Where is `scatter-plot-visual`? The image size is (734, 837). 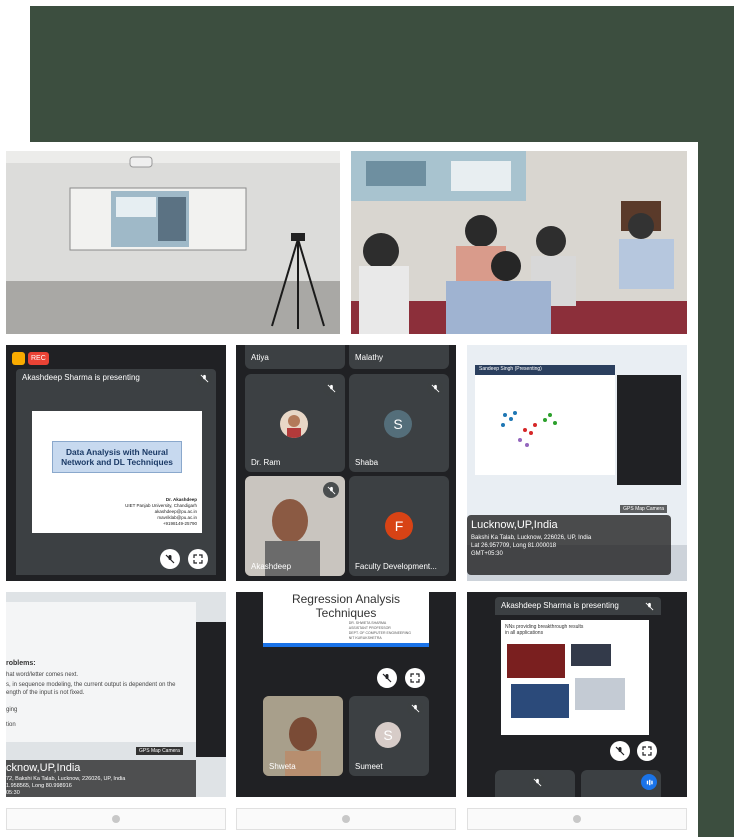
scatter-plot-visual is located at coordinates (529, 429).